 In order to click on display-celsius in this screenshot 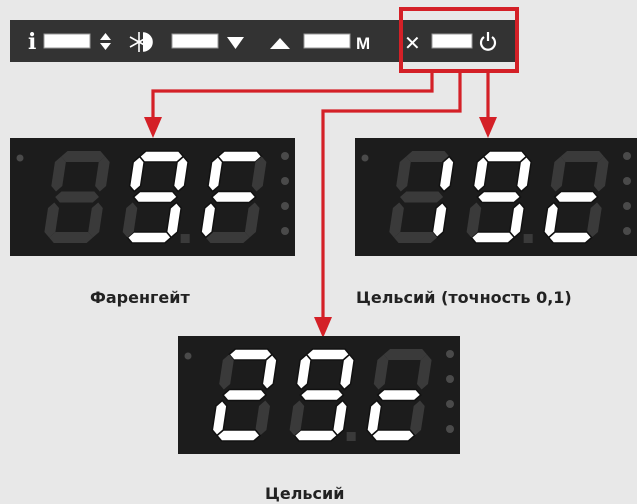, I will do `click(319, 395)`.